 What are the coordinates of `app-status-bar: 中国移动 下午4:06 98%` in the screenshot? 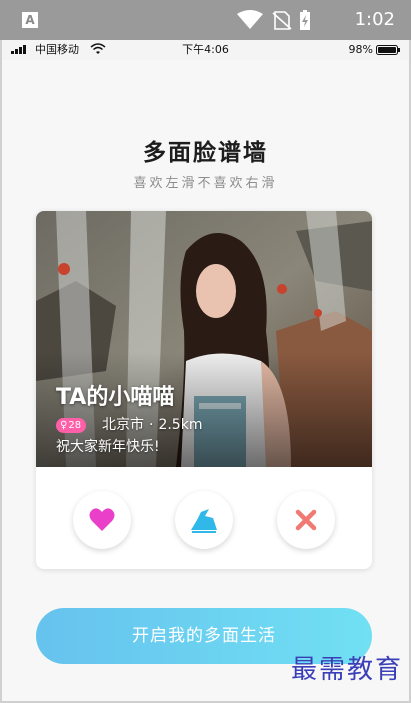 It's located at (205, 50).